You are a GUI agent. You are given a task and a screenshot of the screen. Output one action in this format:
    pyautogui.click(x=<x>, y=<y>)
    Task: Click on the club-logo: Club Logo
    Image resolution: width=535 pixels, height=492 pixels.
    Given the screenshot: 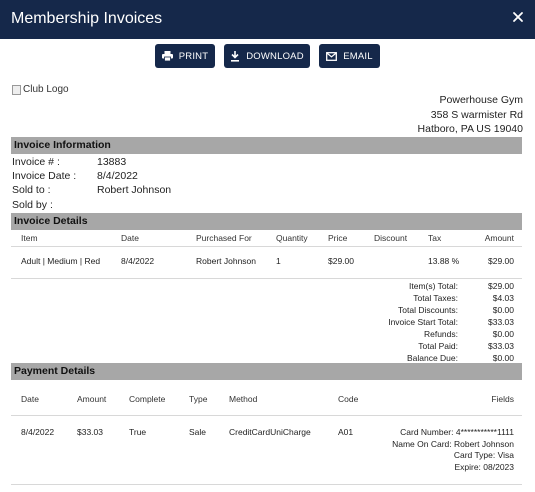 What is the action you would take?
    pyautogui.click(x=40, y=89)
    